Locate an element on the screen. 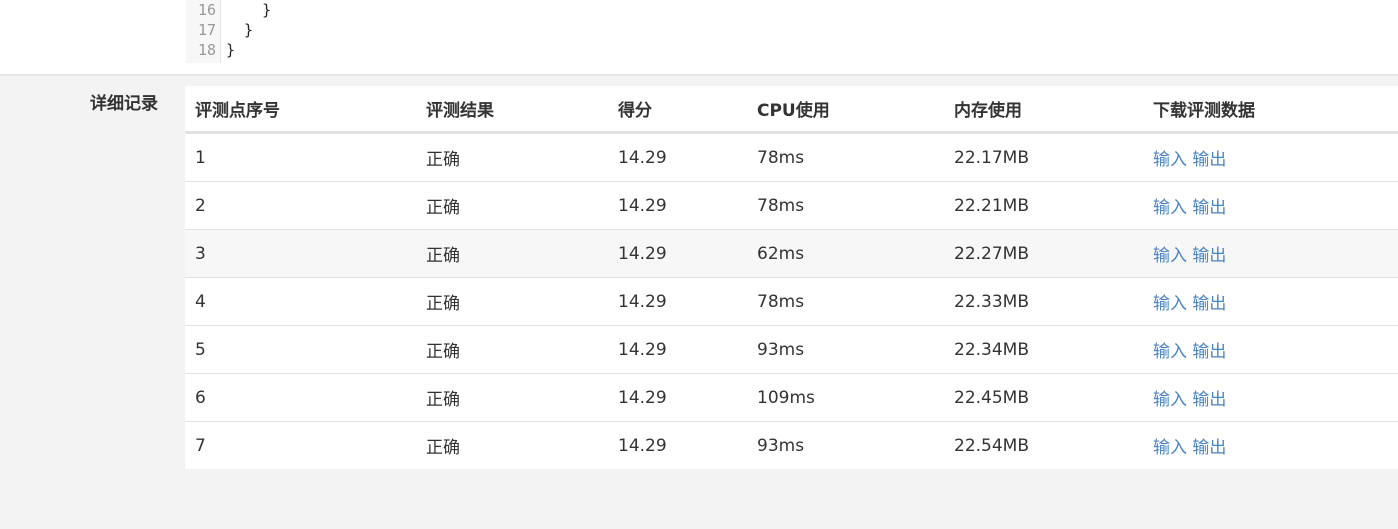 The image size is (1398, 529). table-row: 7 正确 14.29 93ms 22.54MB 输入 输出 is located at coordinates (791, 445).